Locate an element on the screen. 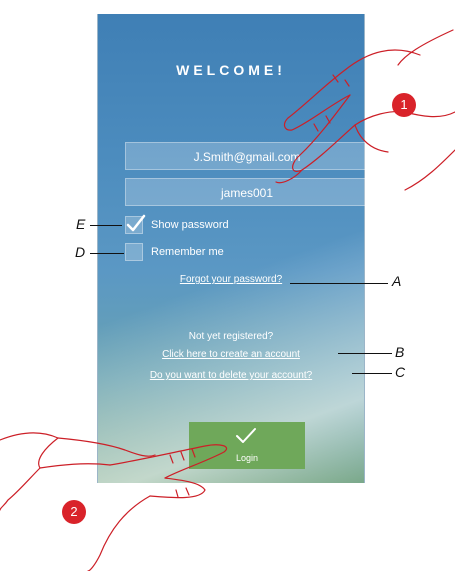  login-button-label: Login is located at coordinates (247, 458).